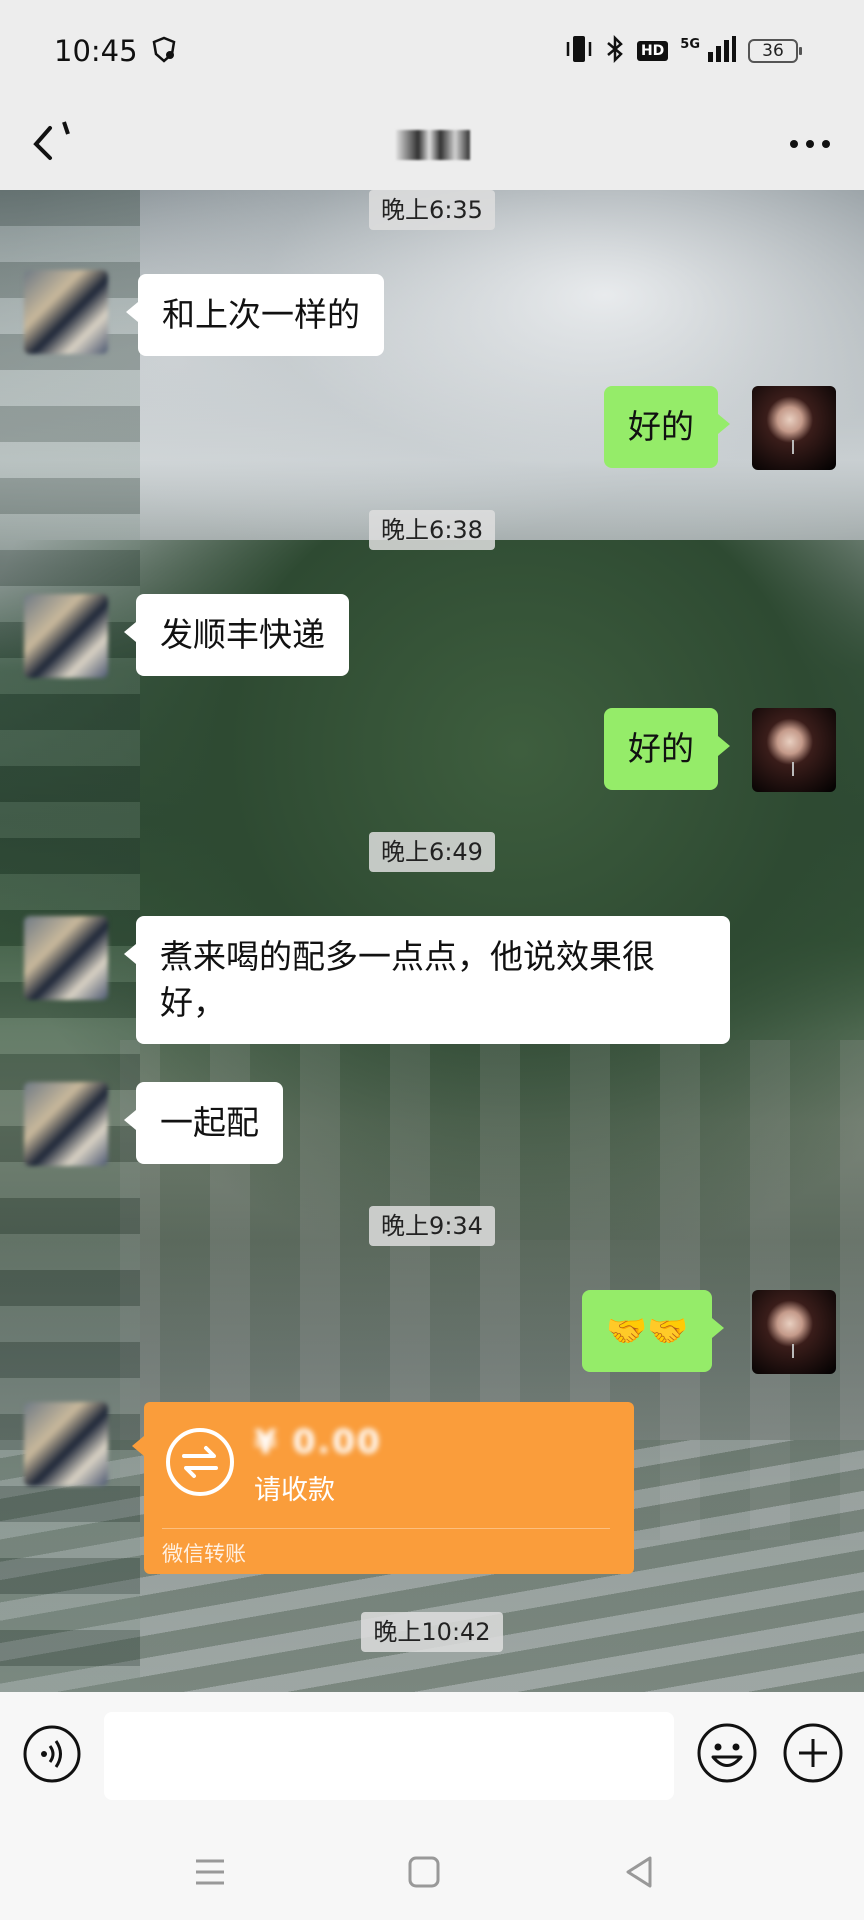 This screenshot has width=864, height=1920. I want to click on plus-icon, so click(813, 1753).